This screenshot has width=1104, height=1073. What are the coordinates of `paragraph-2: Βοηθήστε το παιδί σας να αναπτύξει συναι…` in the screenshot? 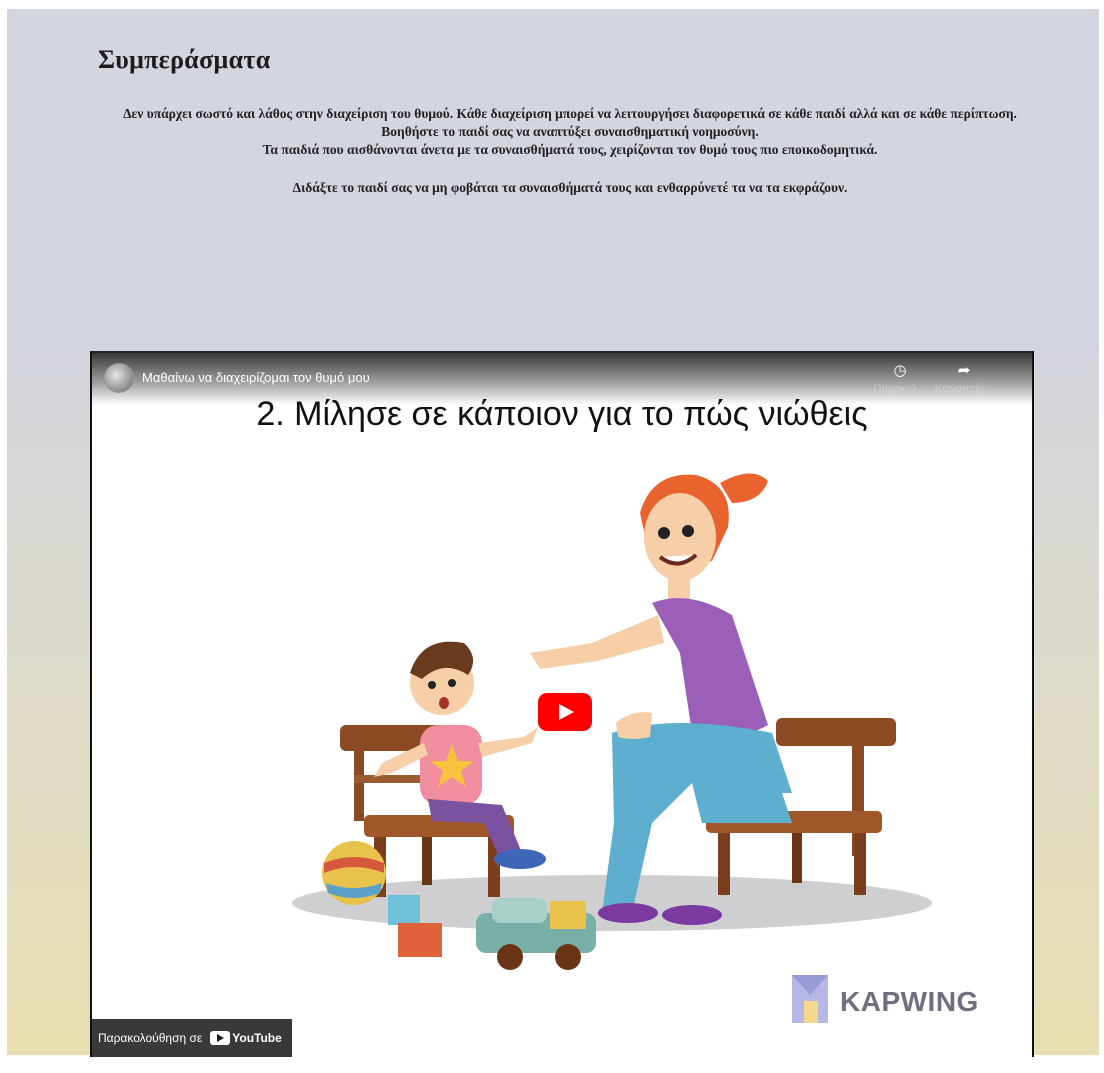 It's located at (570, 131).